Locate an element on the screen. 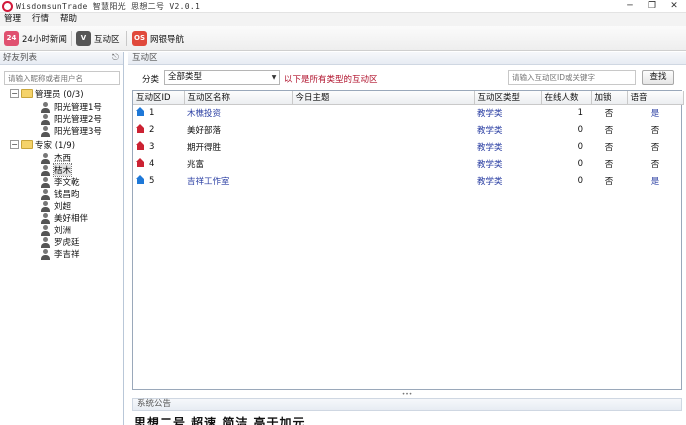 The image size is (686, 425). friend-item: 李文乾 is located at coordinates (60, 182).